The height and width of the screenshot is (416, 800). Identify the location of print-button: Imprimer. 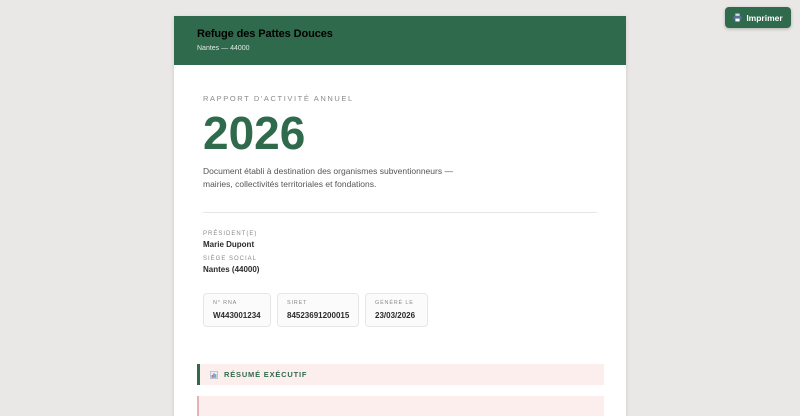
(758, 17).